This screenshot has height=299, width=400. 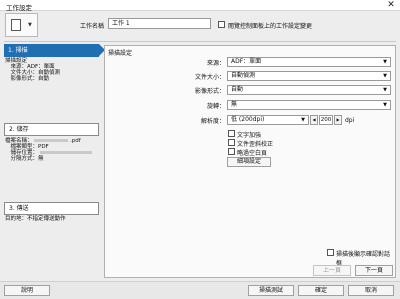 What do you see at coordinates (51, 208) in the screenshot?
I see `step-send-tab: 3. 傳送` at bounding box center [51, 208].